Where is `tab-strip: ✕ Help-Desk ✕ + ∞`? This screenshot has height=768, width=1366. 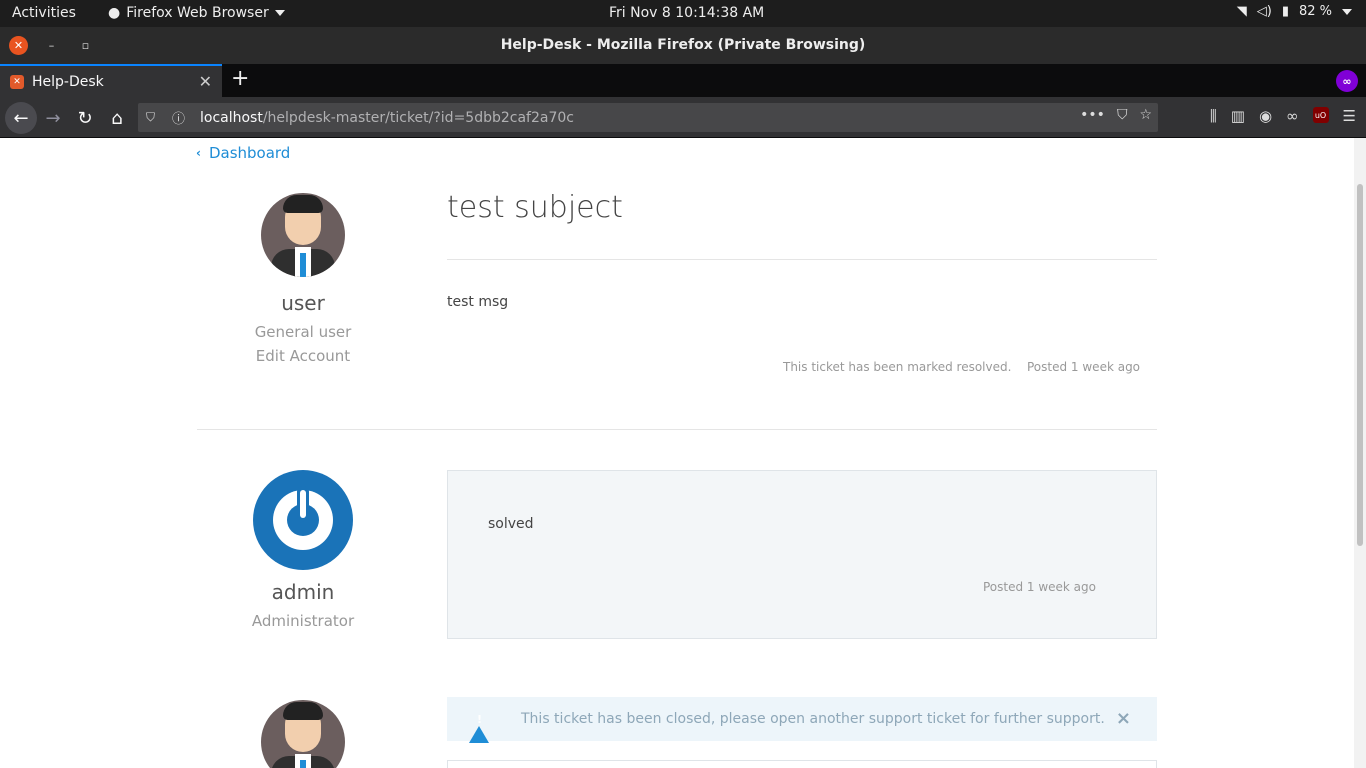
tab-strip: ✕ Help-Desk ✕ + ∞ is located at coordinates (683, 80).